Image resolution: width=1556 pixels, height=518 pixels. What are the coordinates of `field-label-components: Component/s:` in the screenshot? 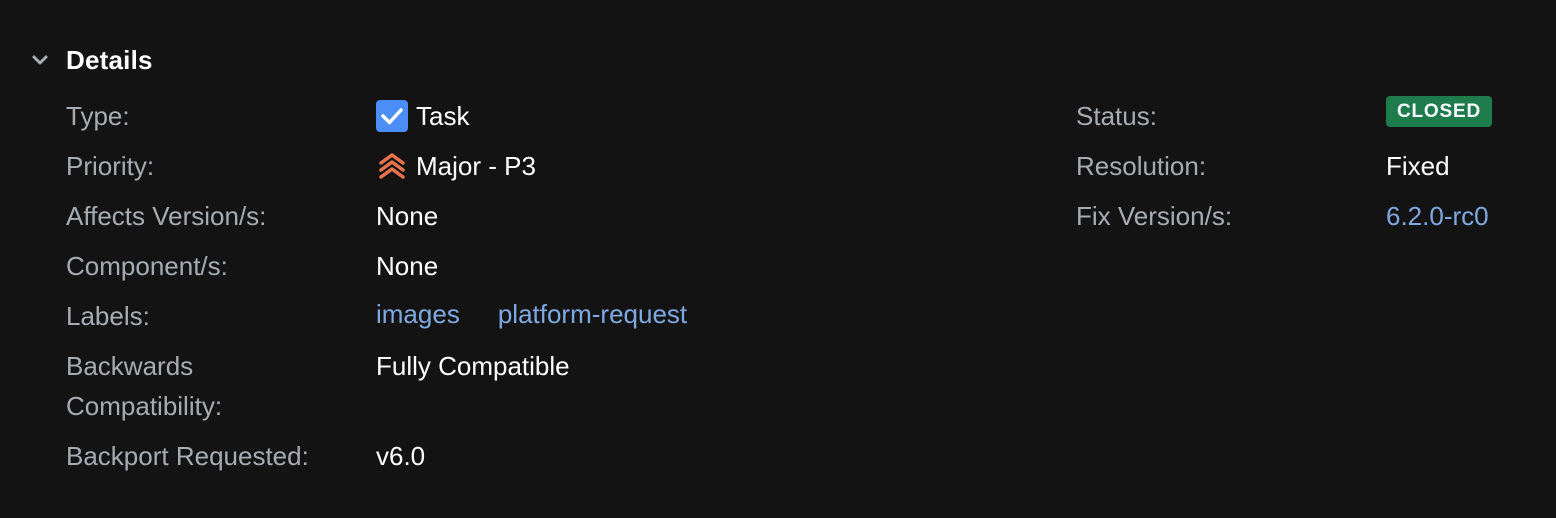 It's located at (147, 266).